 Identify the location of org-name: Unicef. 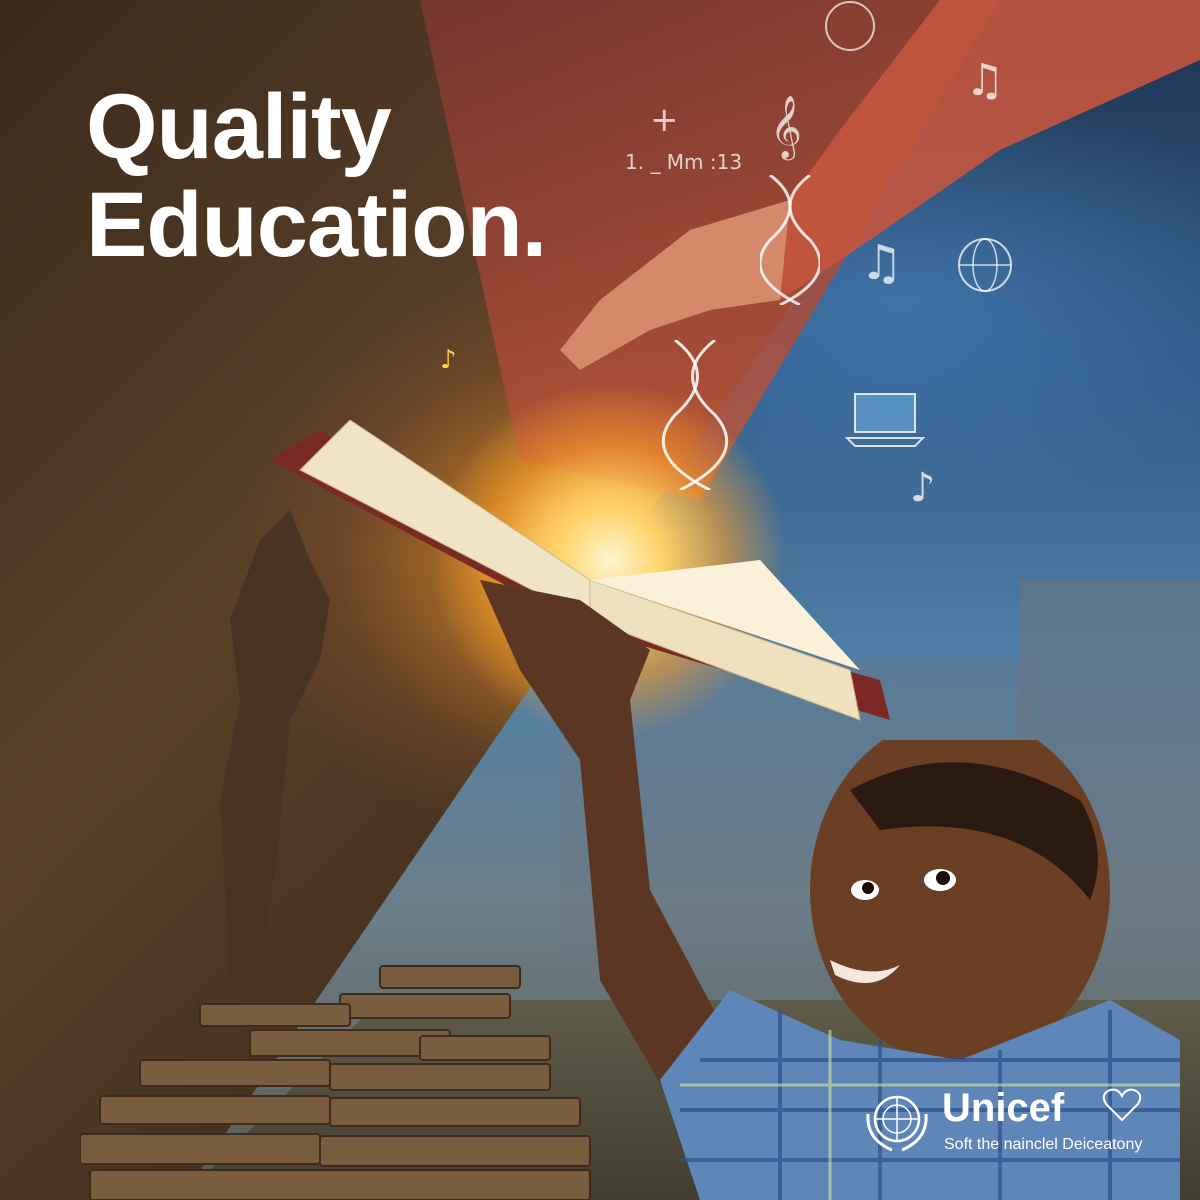
(1003, 1108).